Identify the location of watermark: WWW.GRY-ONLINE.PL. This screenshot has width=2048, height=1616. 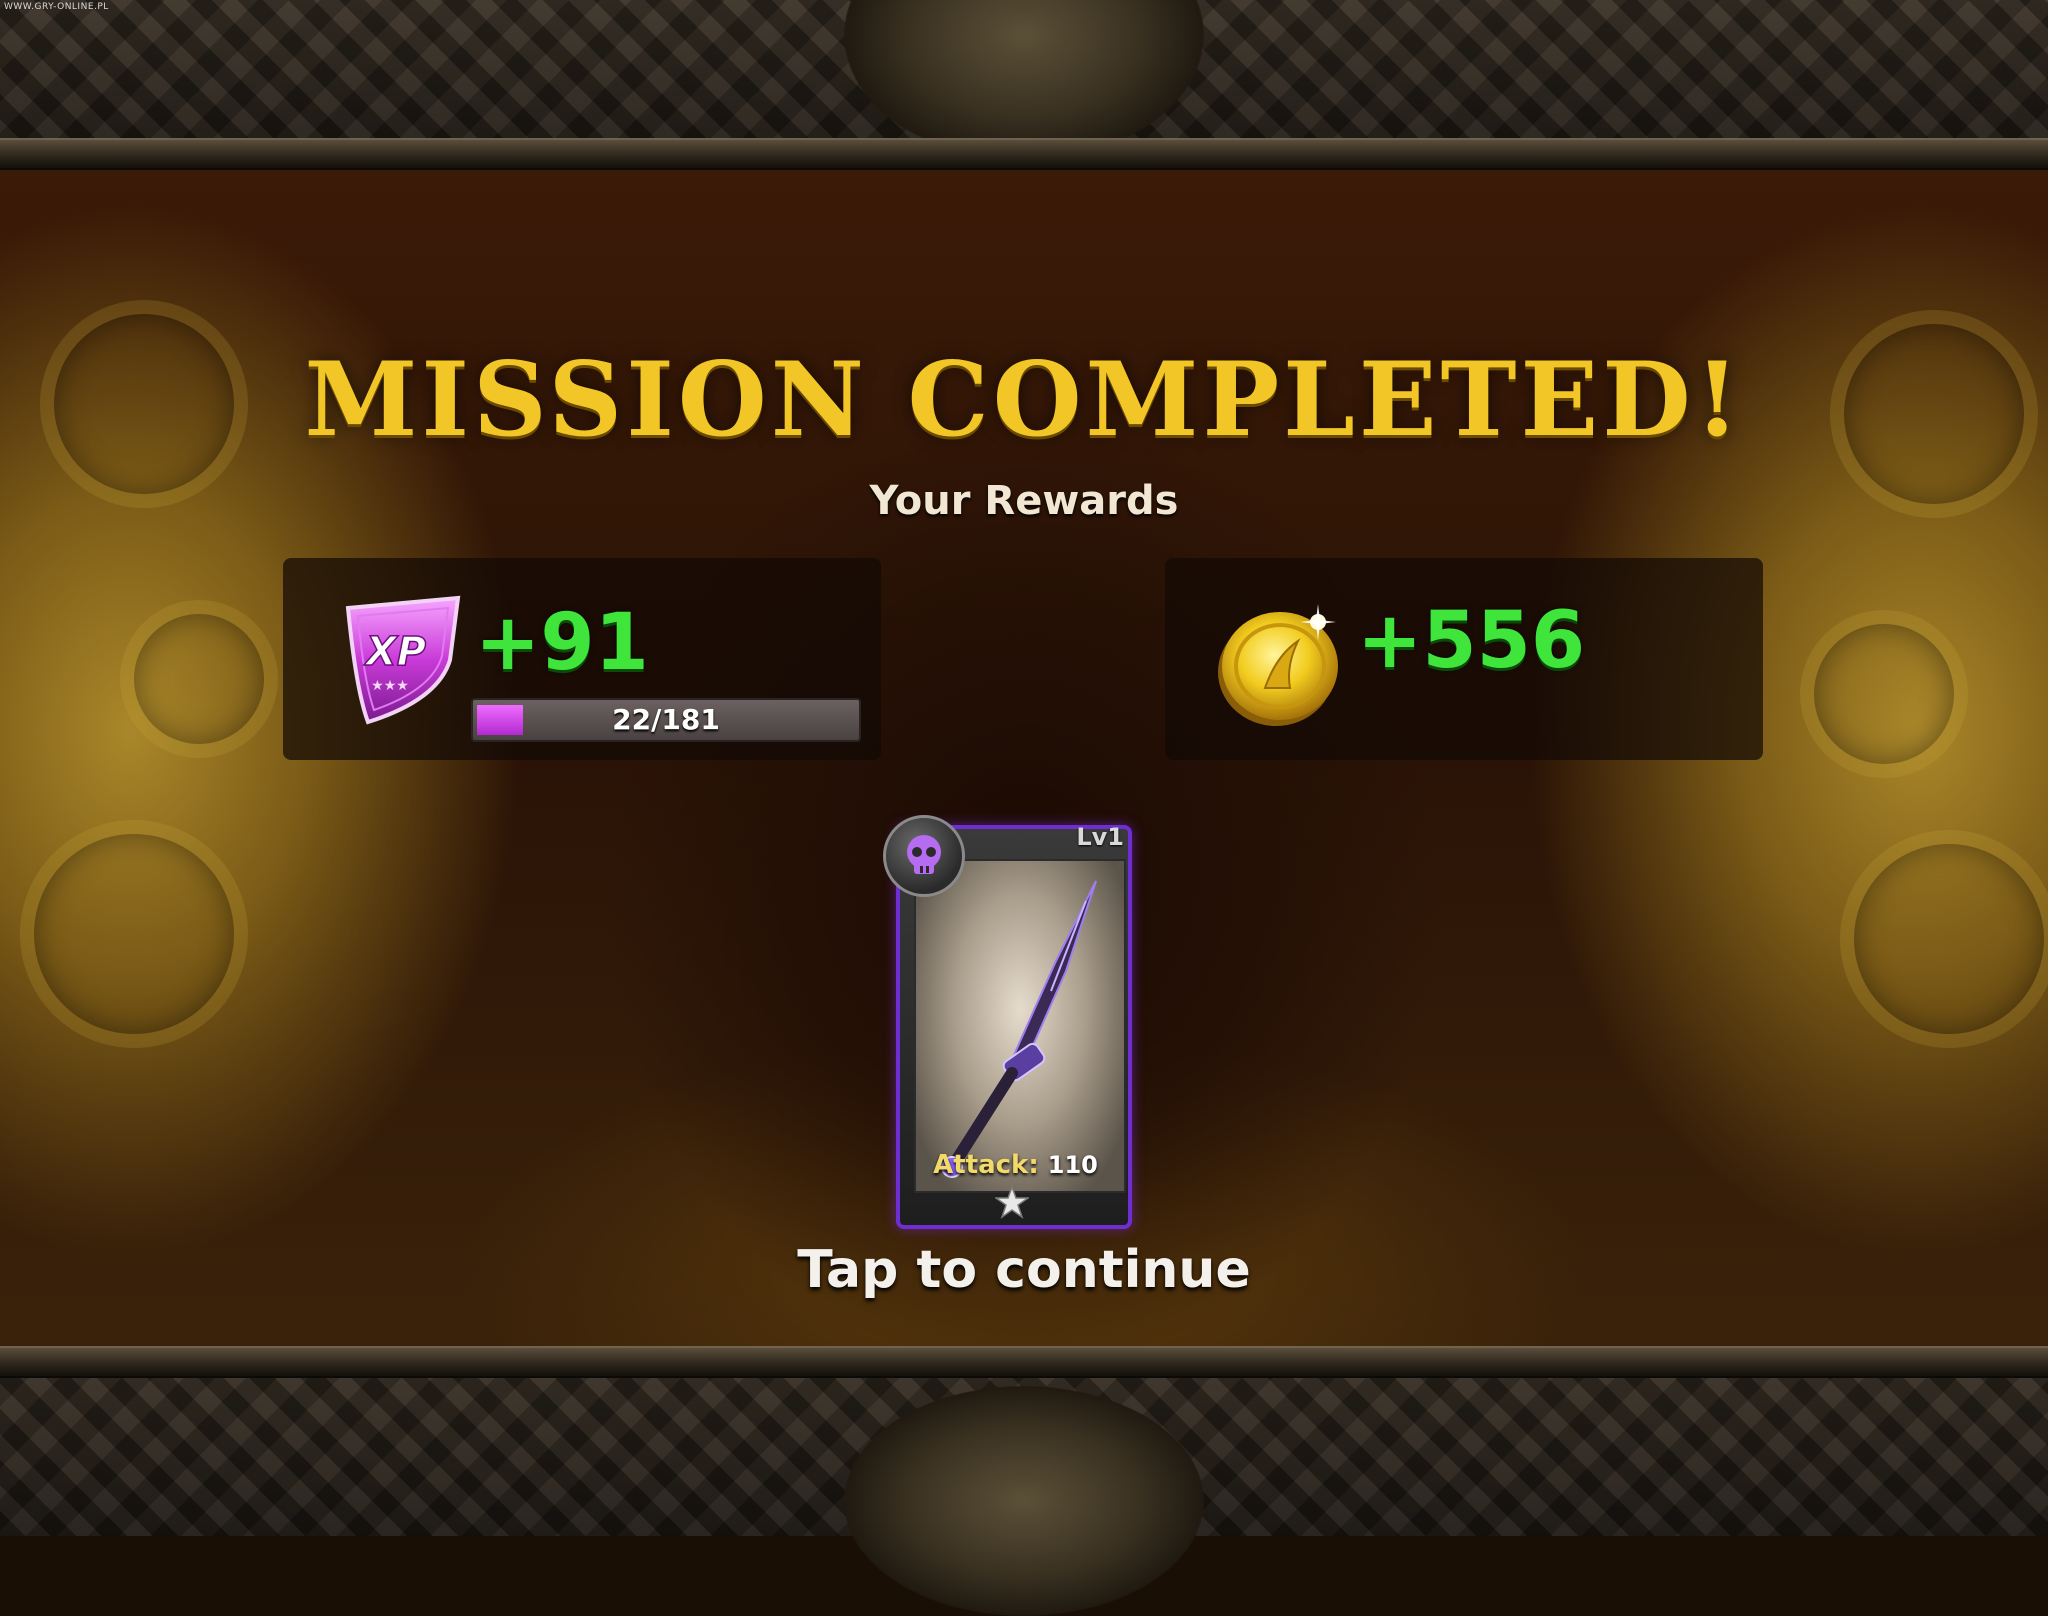
(56, 7).